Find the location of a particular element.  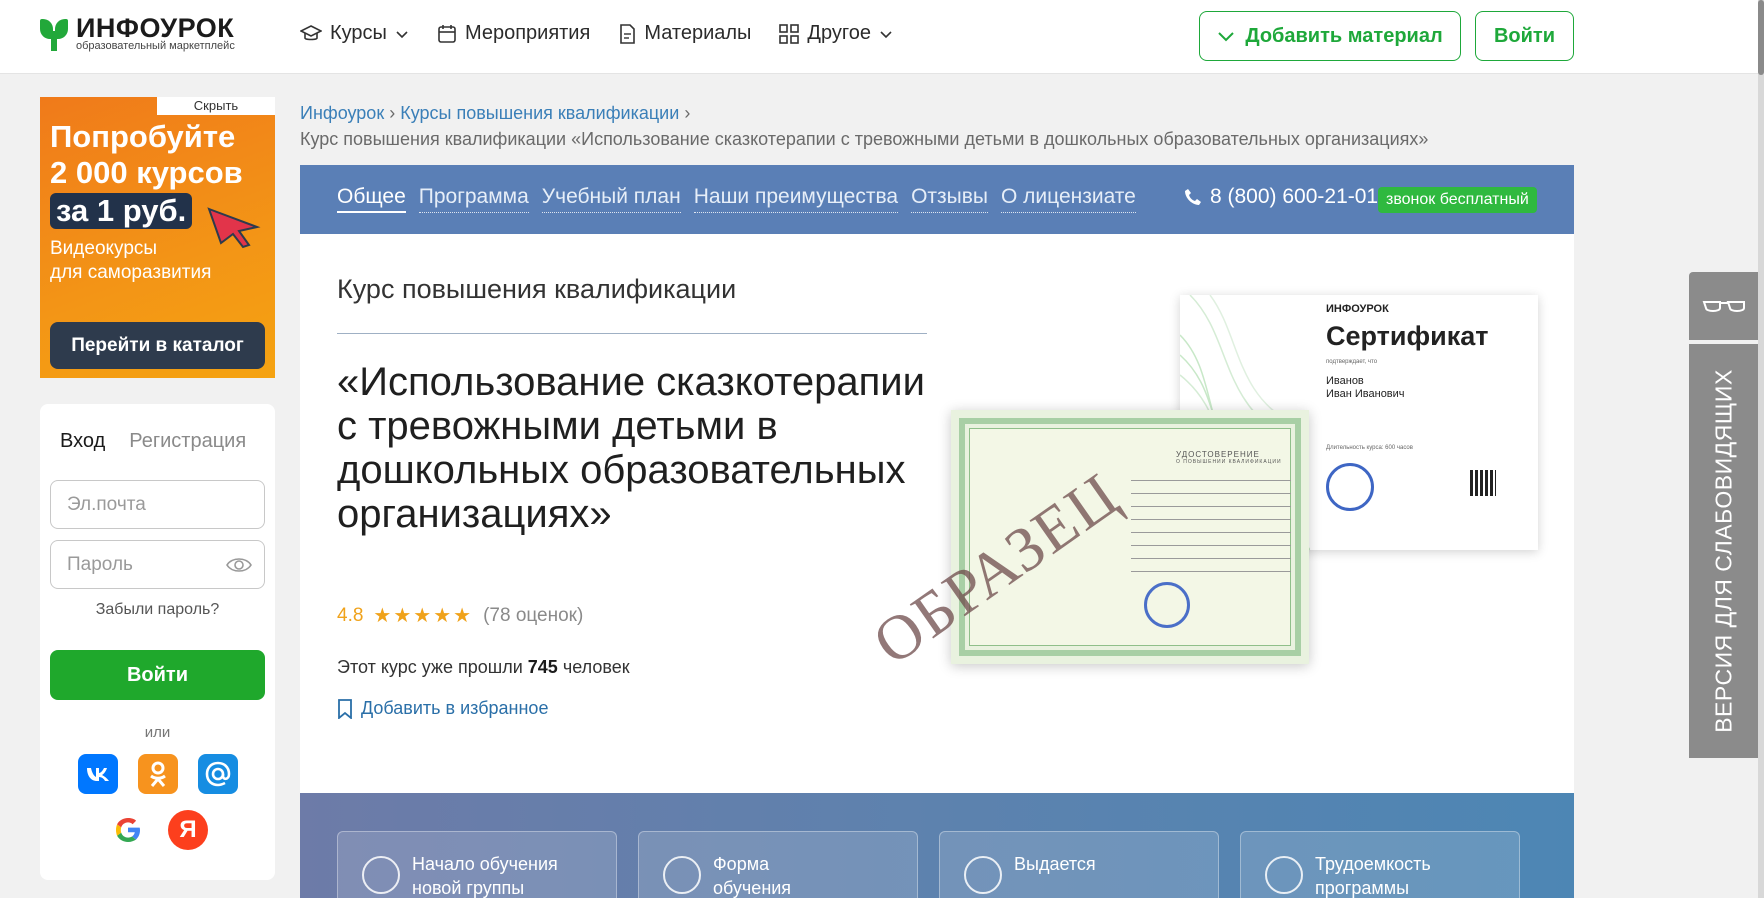

forgot-password-link: Забыли пароль? is located at coordinates (157, 610).